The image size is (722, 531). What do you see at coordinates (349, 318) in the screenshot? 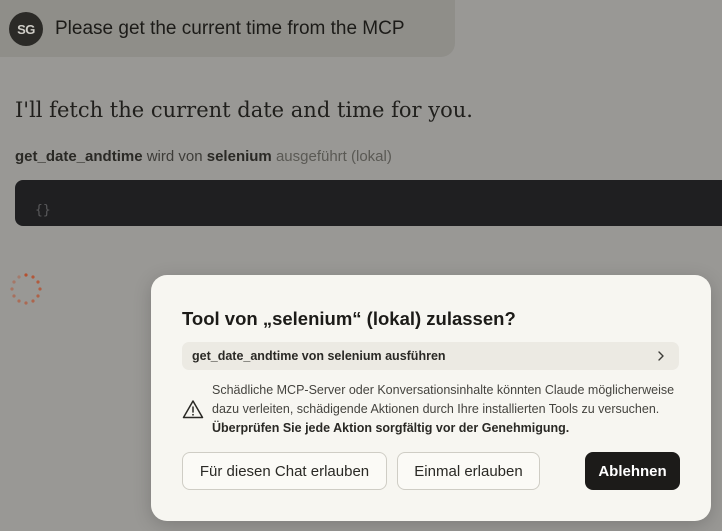
I see `dialog-title: Tool von „selenium“ (lokal) zulassen?` at bounding box center [349, 318].